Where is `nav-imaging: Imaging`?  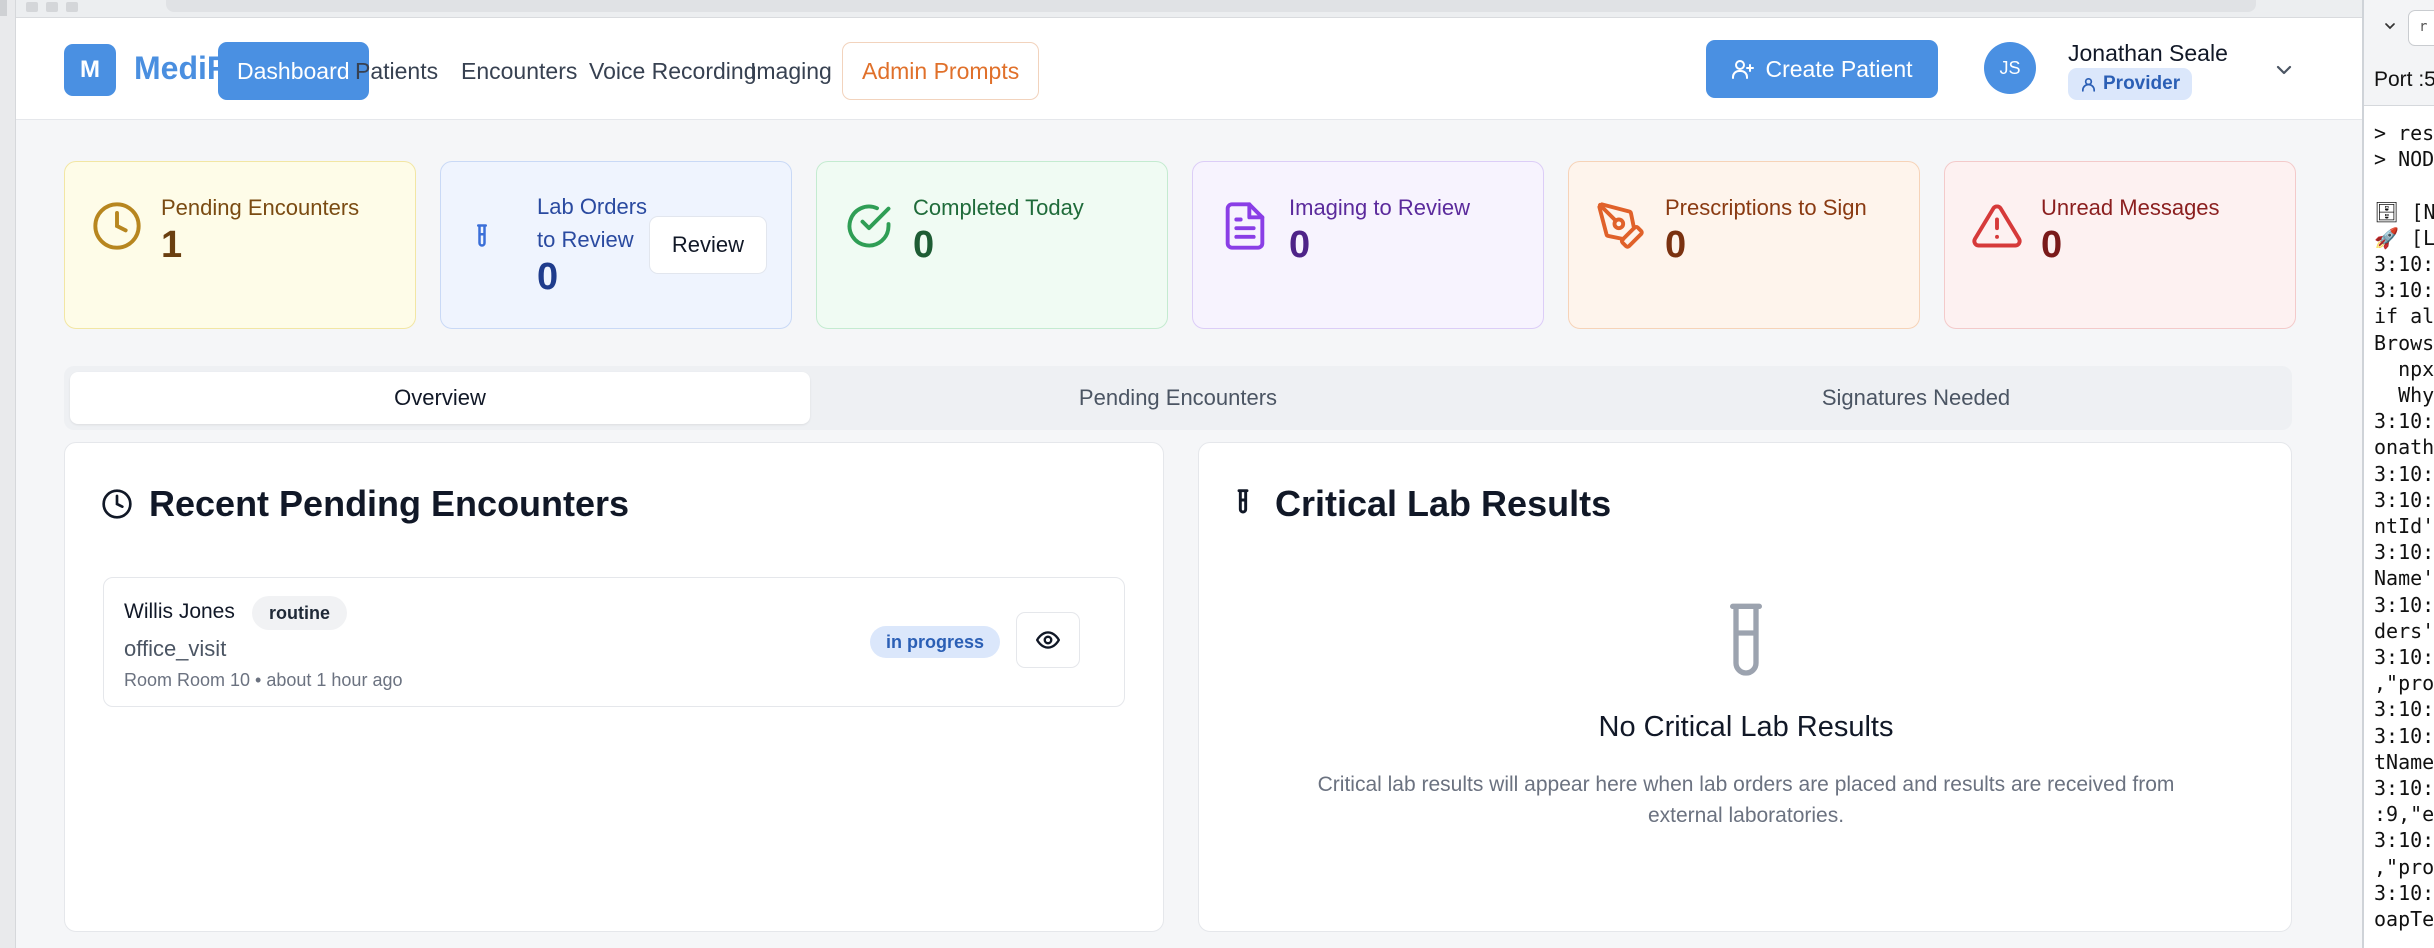 nav-imaging: Imaging is located at coordinates (791, 71).